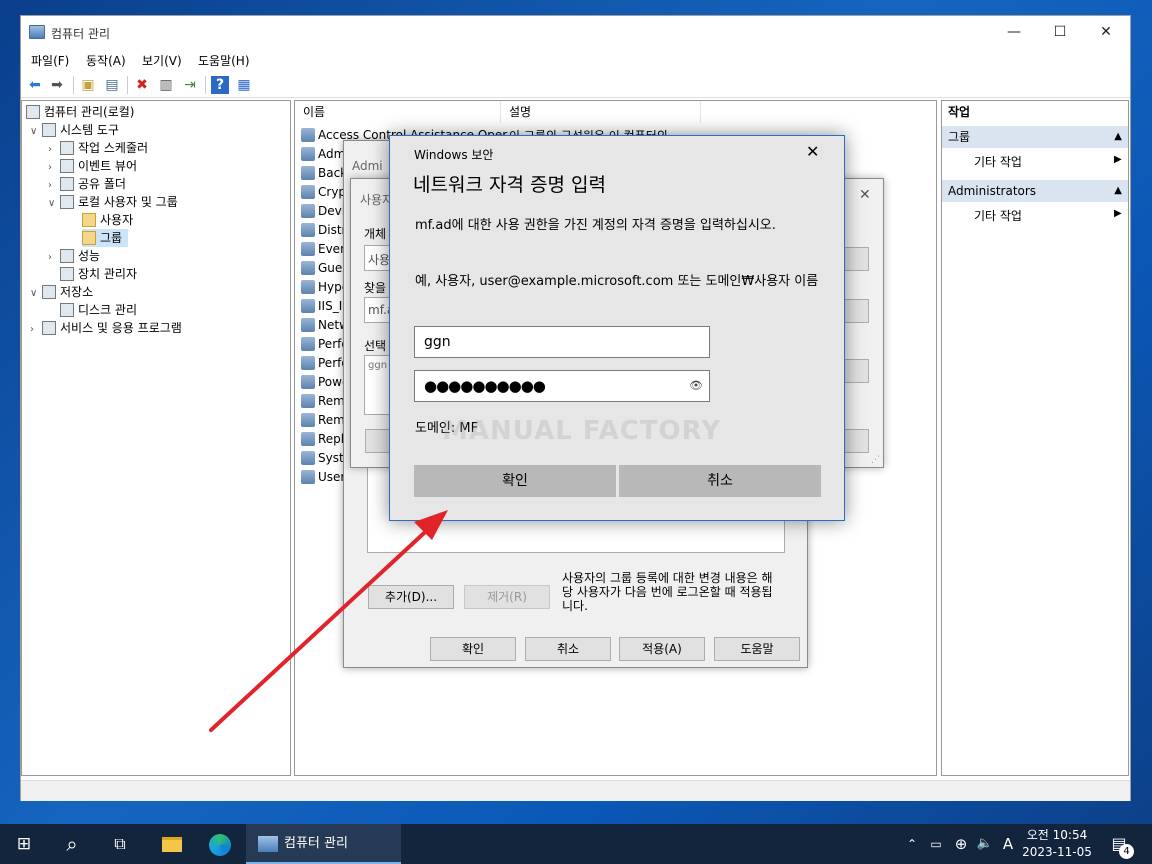 This screenshot has height=864, width=1152. Describe the element at coordinates (936, 844) in the screenshot. I see `battery-icon: ▭` at that location.